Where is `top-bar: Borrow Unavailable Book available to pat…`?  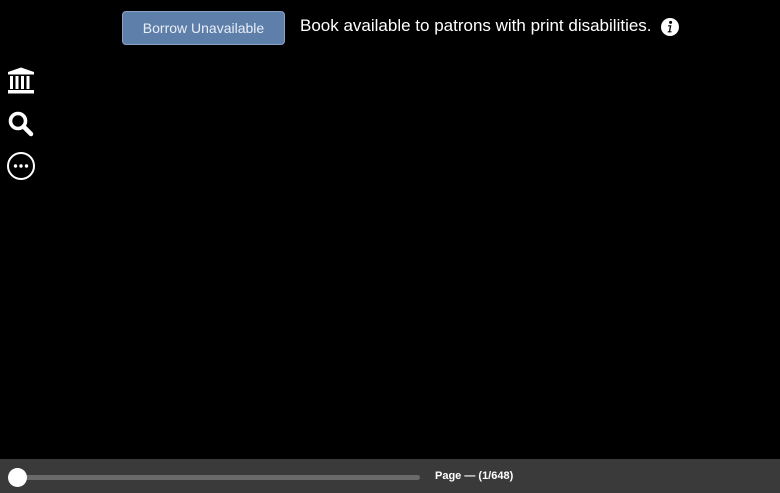 top-bar: Borrow Unavailable Book available to pat… is located at coordinates (390, 28).